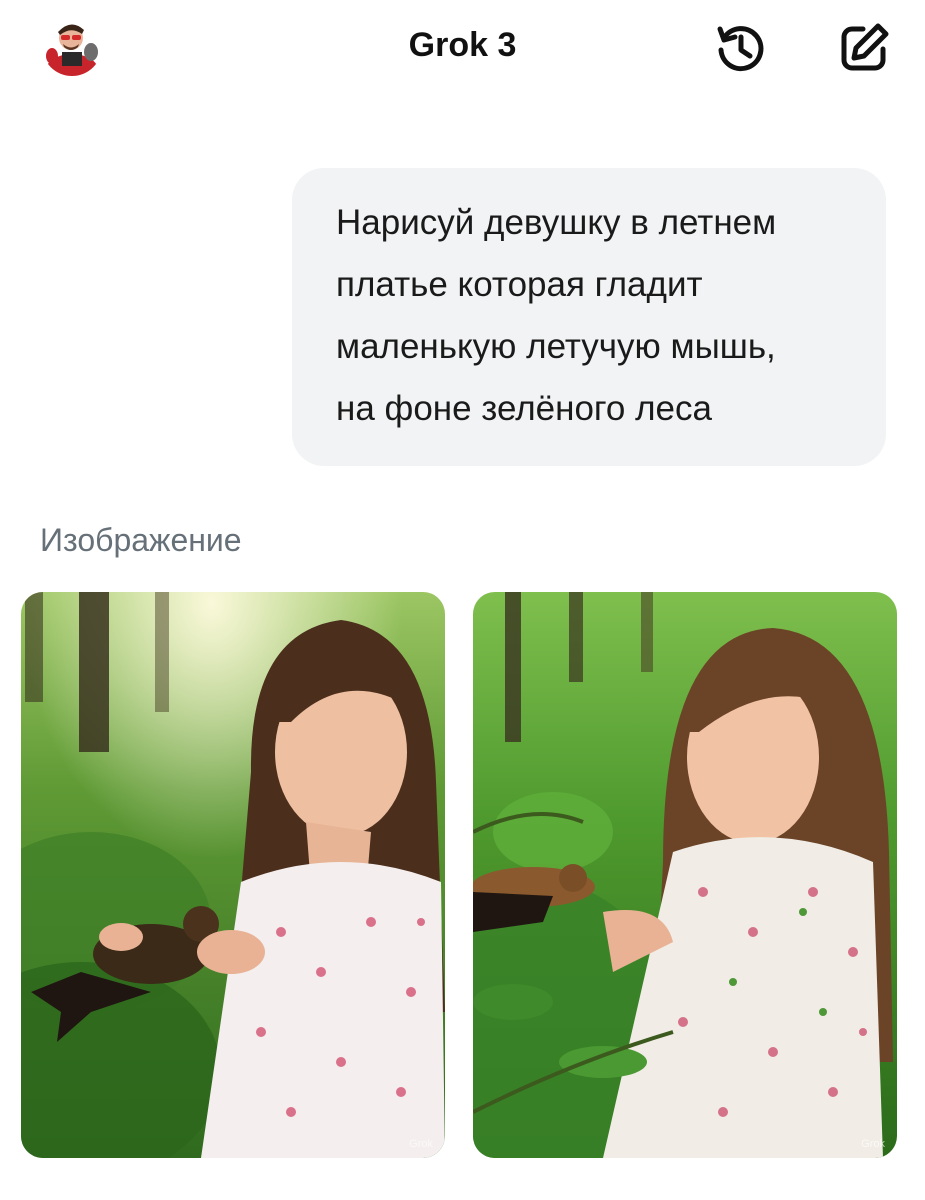 The height and width of the screenshot is (1200, 925). Describe the element at coordinates (556, 222) in the screenshot. I see `message-line: Нарисуй девушку в летнем` at that location.